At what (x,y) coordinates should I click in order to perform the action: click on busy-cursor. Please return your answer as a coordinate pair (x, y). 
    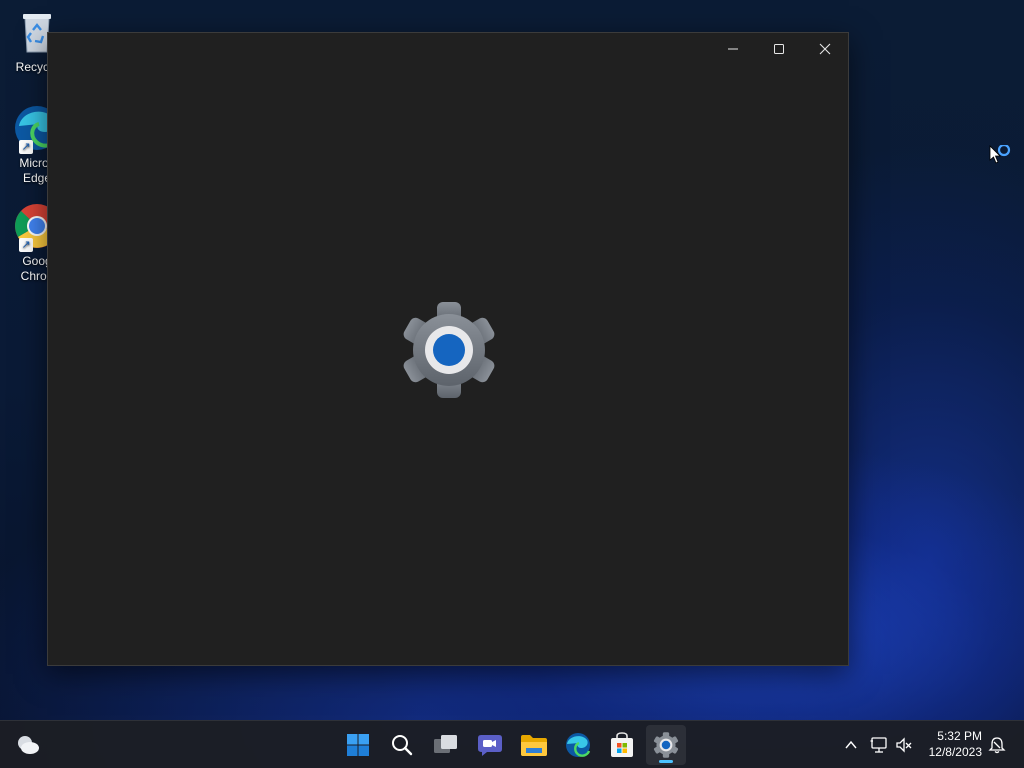
    Looking at the image, I should click on (1002, 156).